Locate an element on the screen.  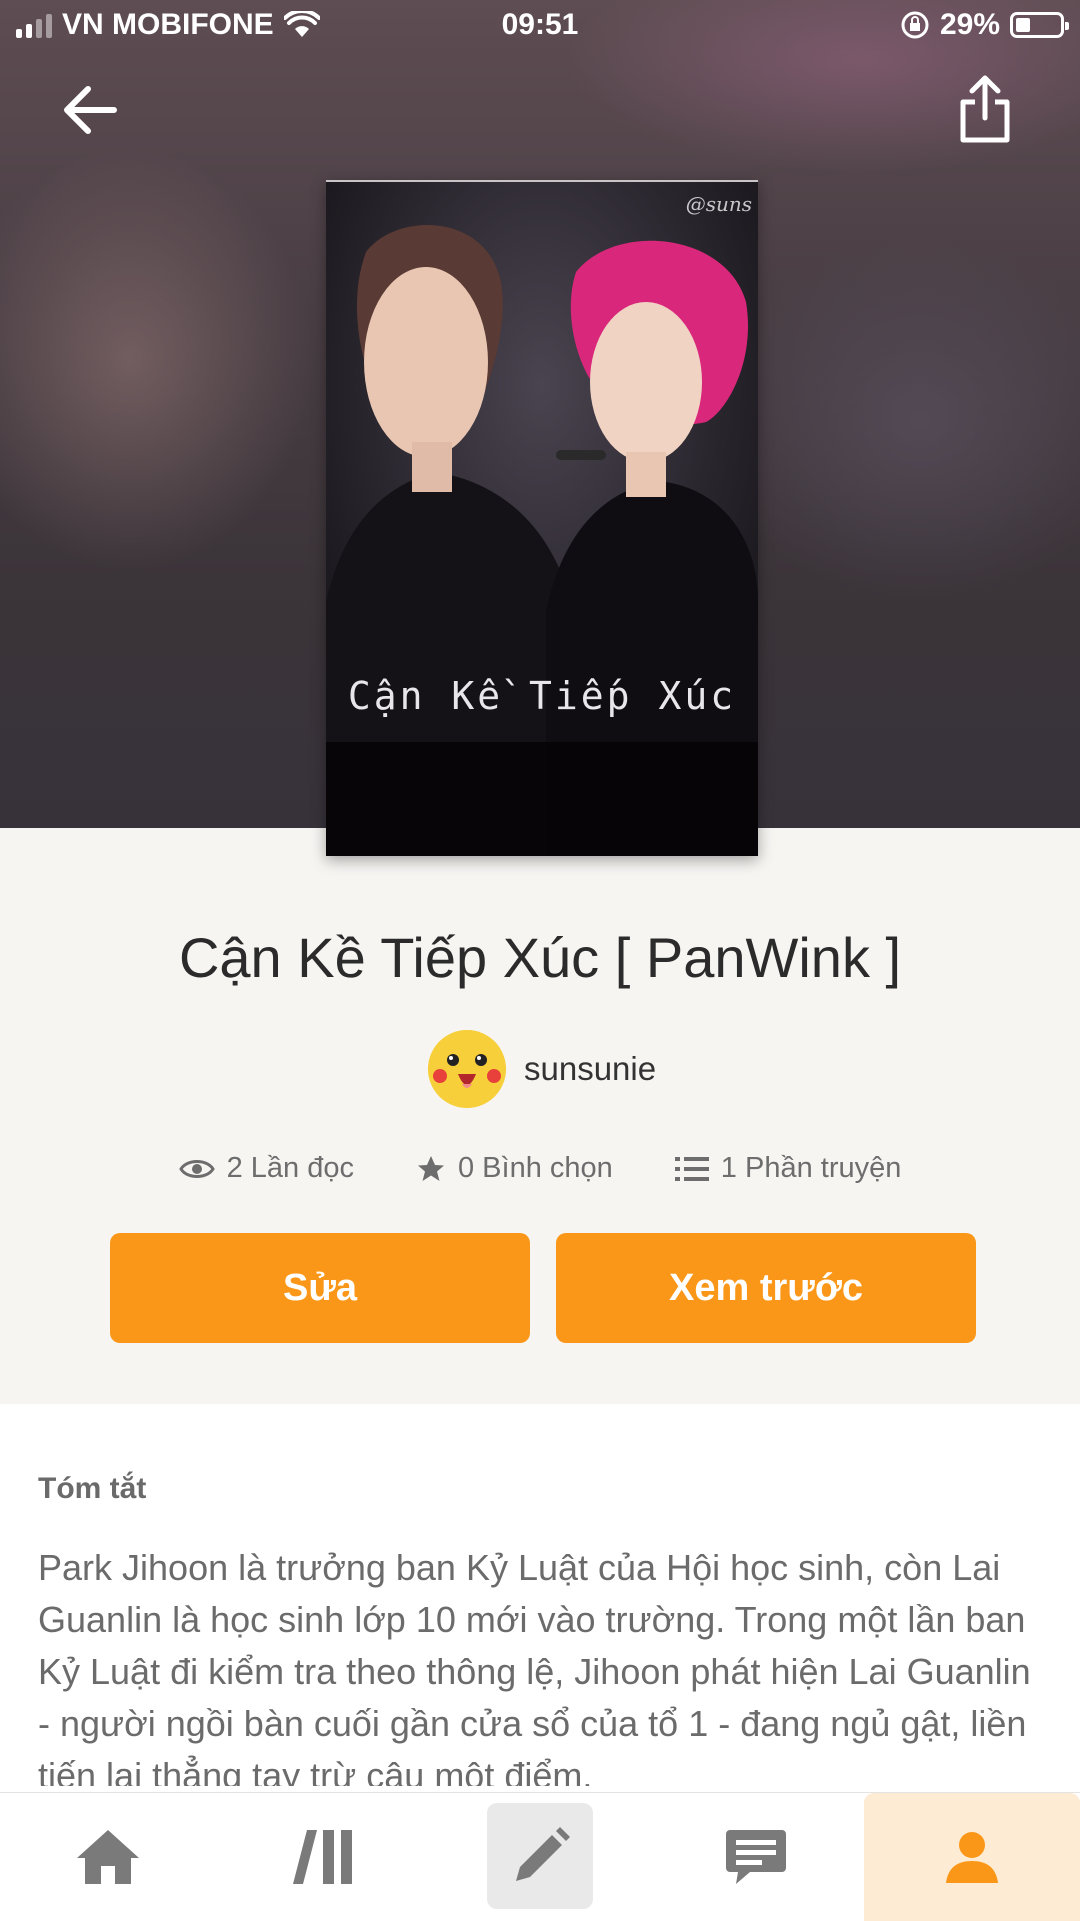
arrow-left-icon is located at coordinates (90, 110).